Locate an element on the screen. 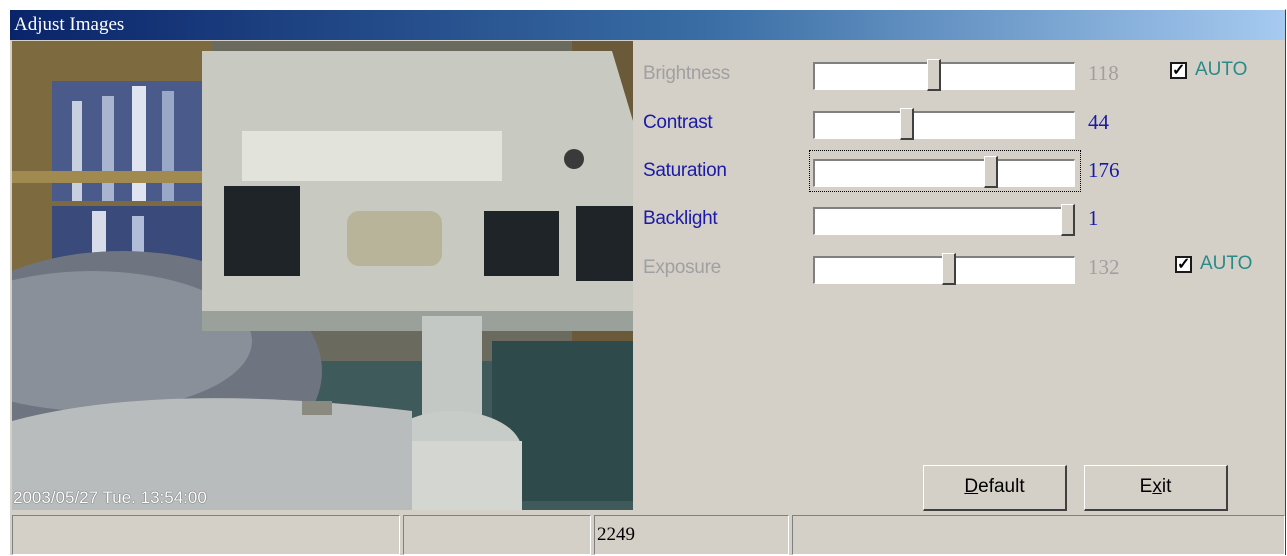  default-button-mnemonic: D is located at coordinates (971, 486).